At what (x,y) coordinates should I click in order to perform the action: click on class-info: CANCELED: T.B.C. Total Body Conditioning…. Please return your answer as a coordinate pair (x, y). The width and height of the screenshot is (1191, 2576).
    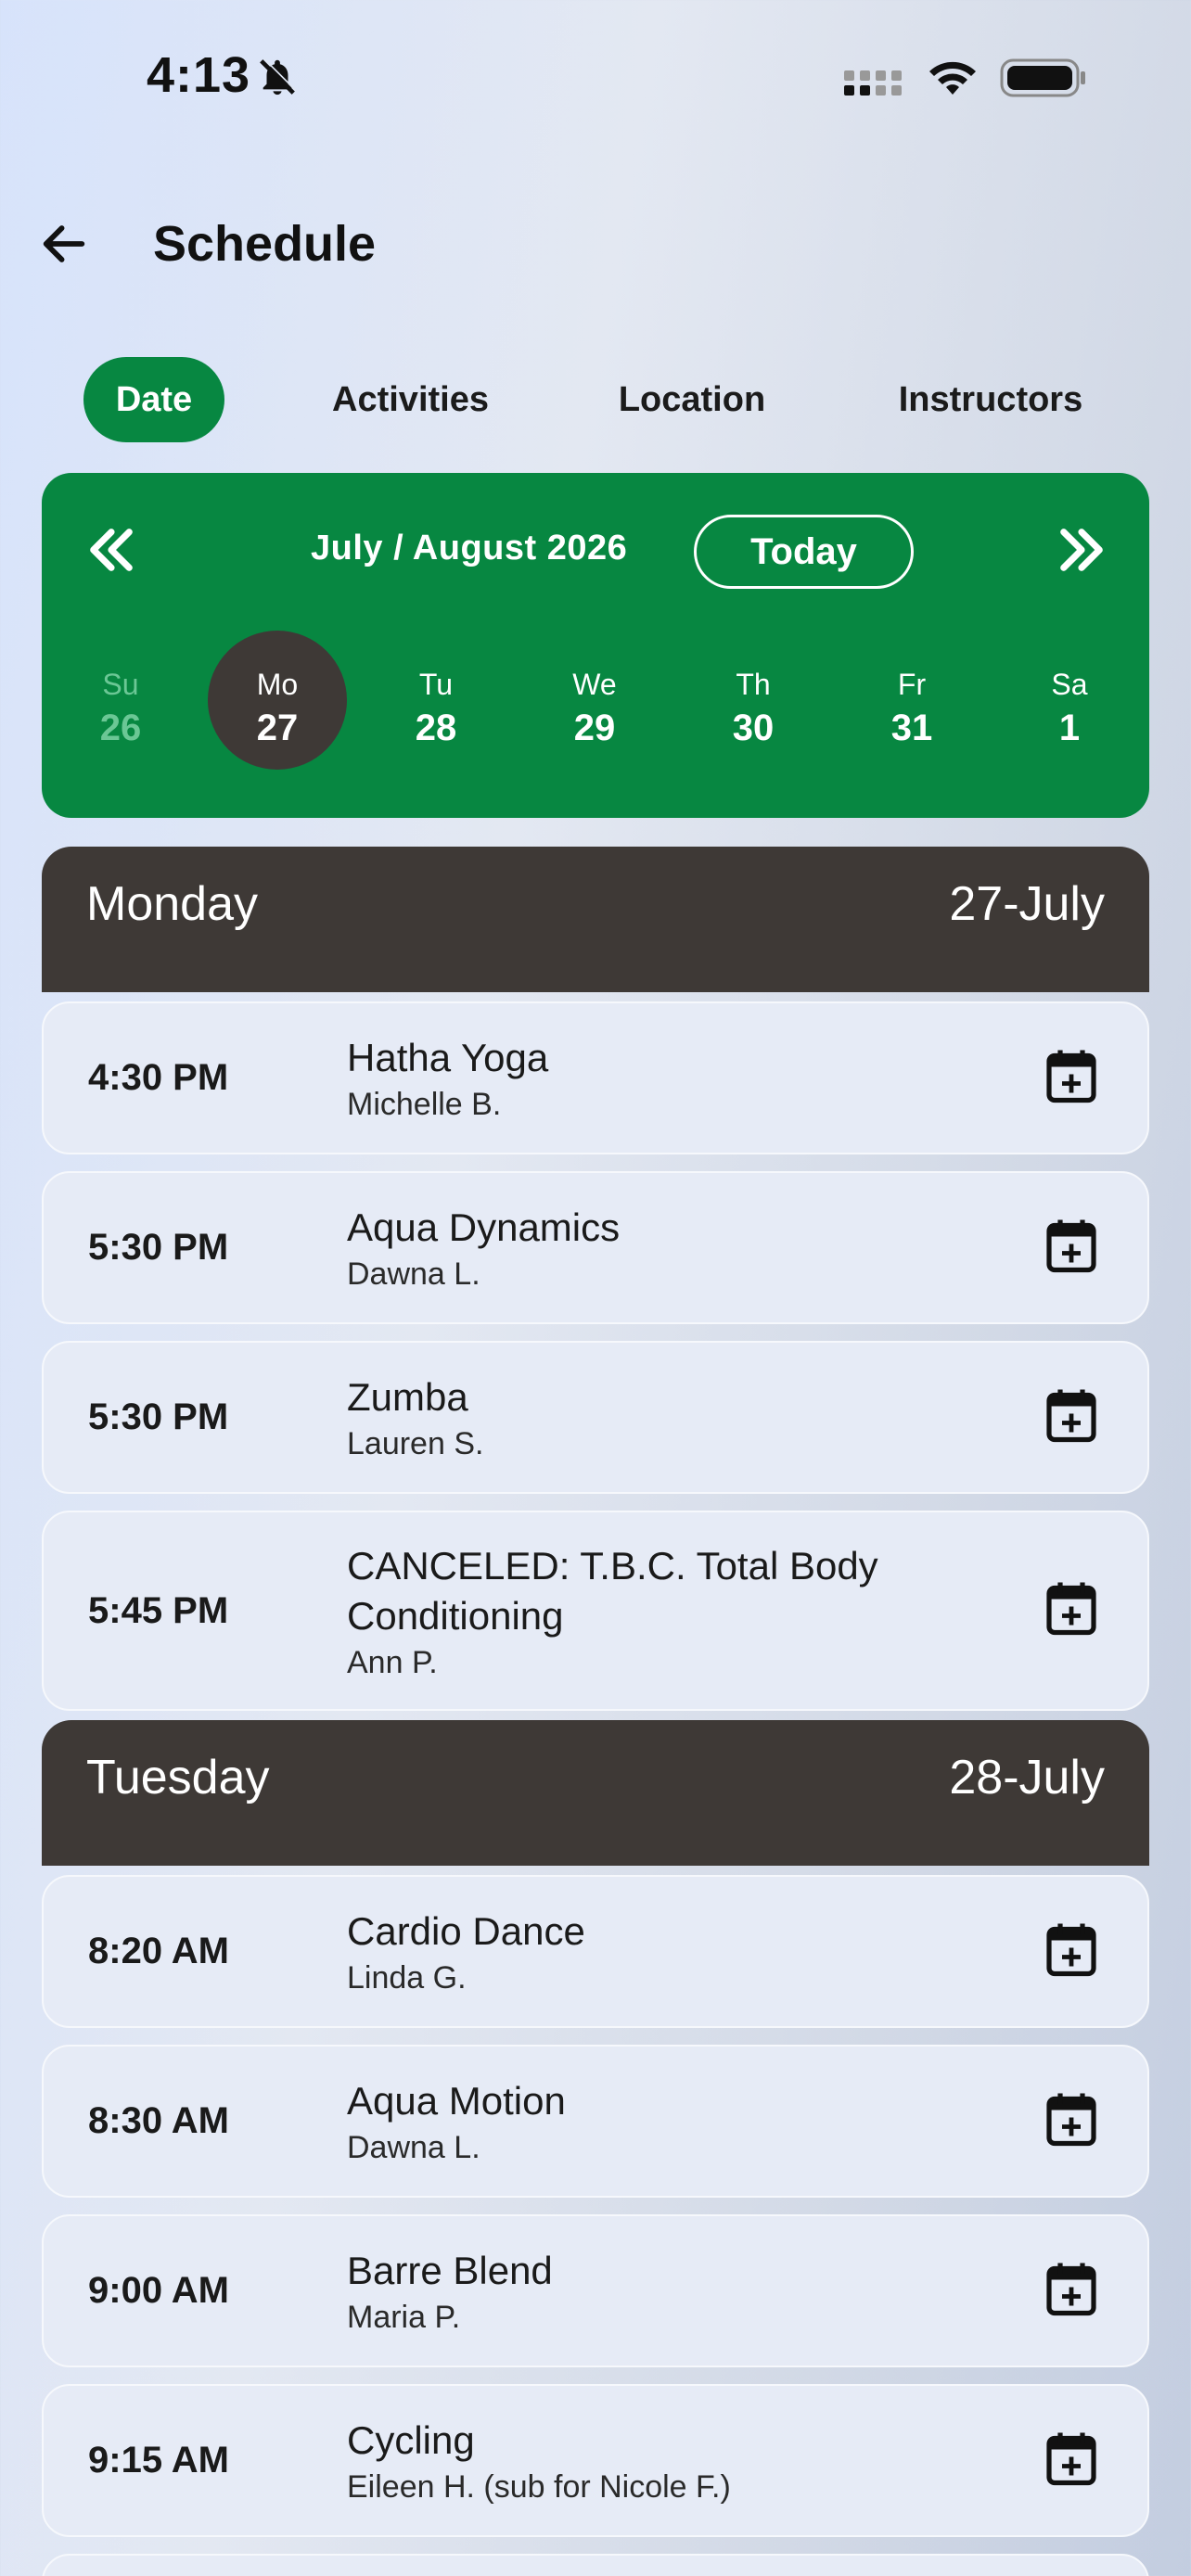
    Looking at the image, I should click on (620, 1611).